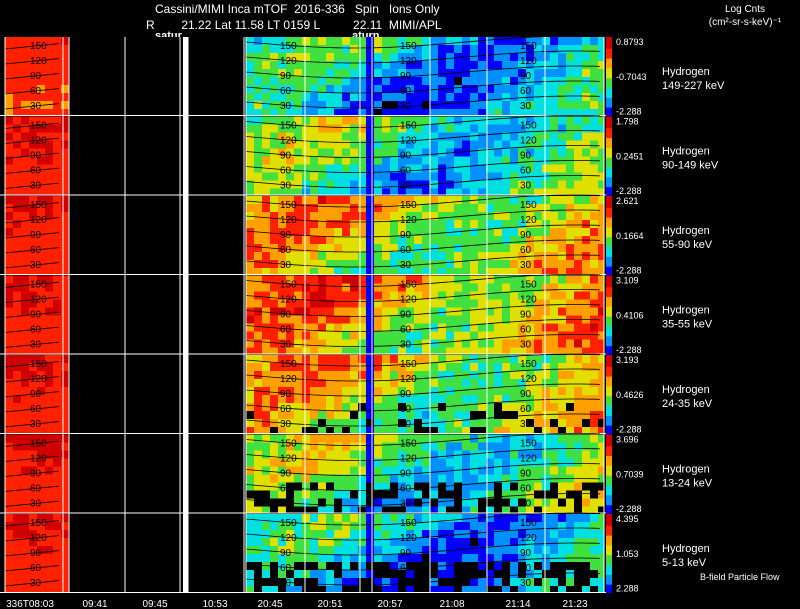  I want to click on colorbar-min-label: -2.288, so click(629, 191).